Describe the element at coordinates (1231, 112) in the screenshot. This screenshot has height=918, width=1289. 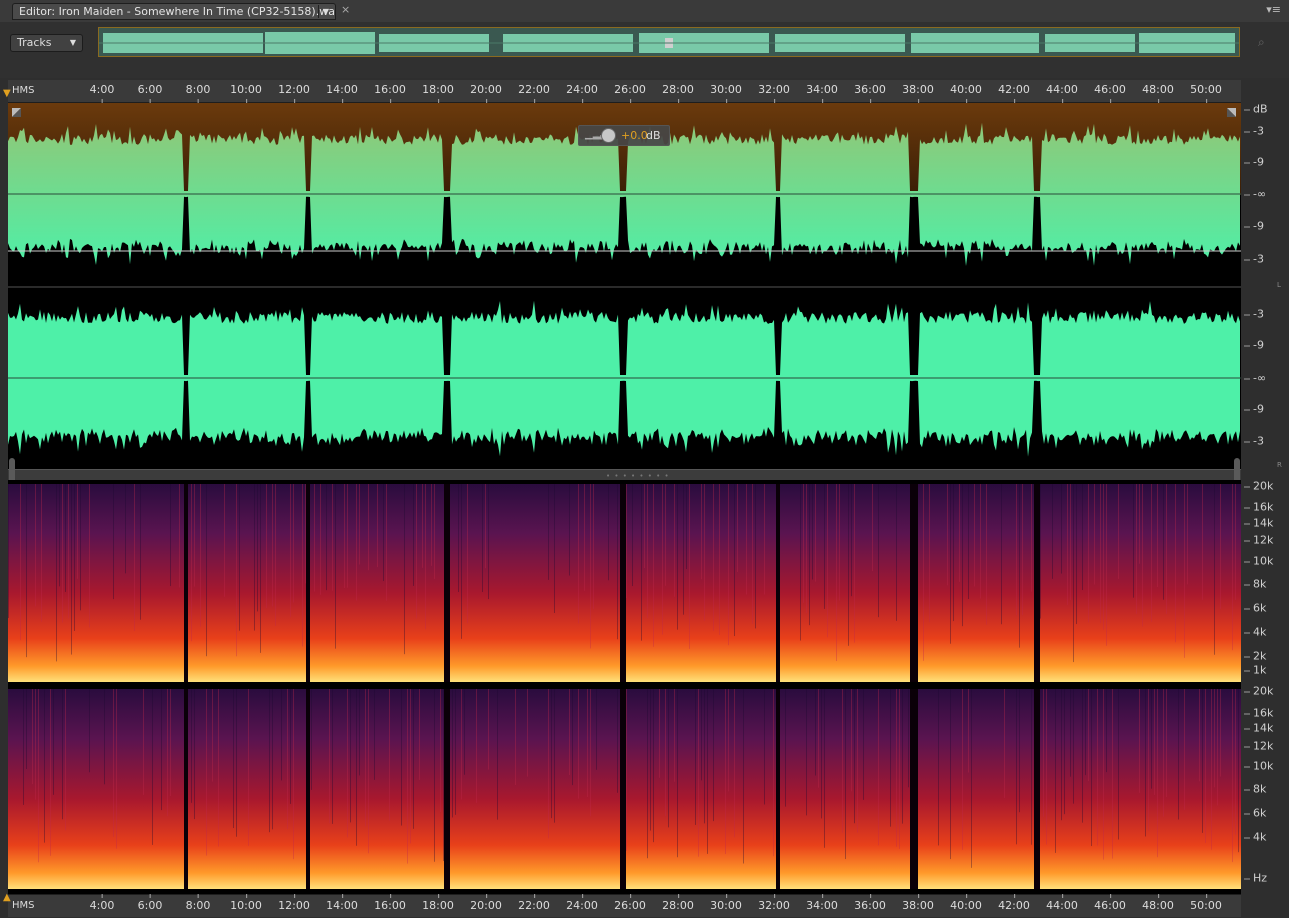
I see `fade-out-handle-icon` at that location.